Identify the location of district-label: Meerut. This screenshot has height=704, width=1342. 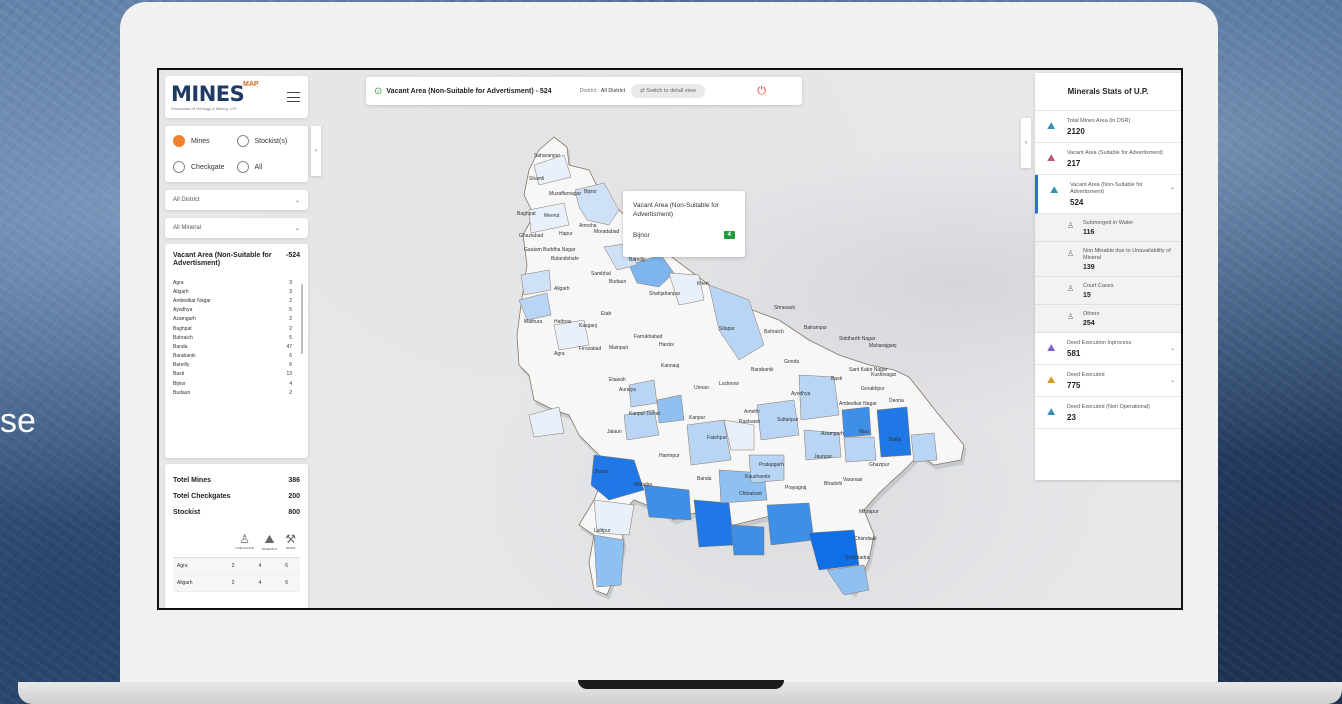
(552, 216).